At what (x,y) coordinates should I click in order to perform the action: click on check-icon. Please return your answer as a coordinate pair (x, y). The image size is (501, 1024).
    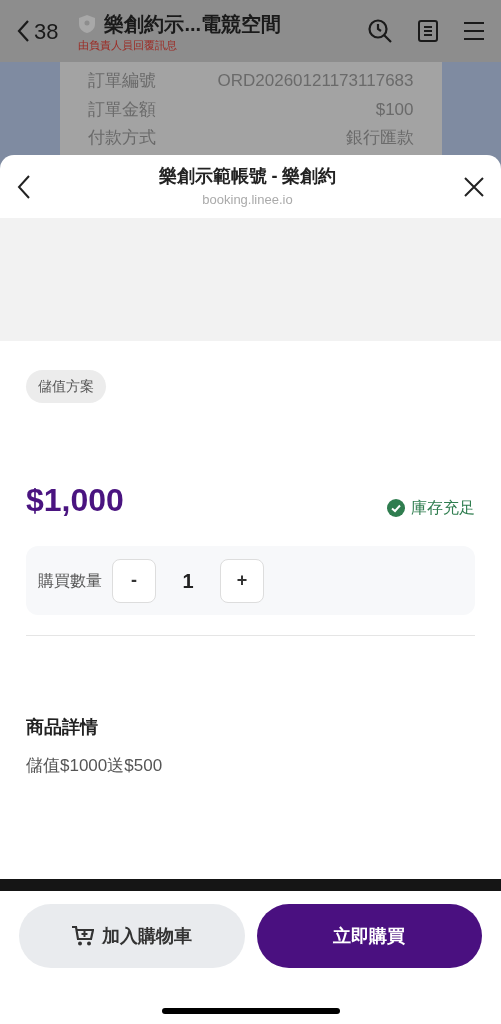
    Looking at the image, I should click on (396, 508).